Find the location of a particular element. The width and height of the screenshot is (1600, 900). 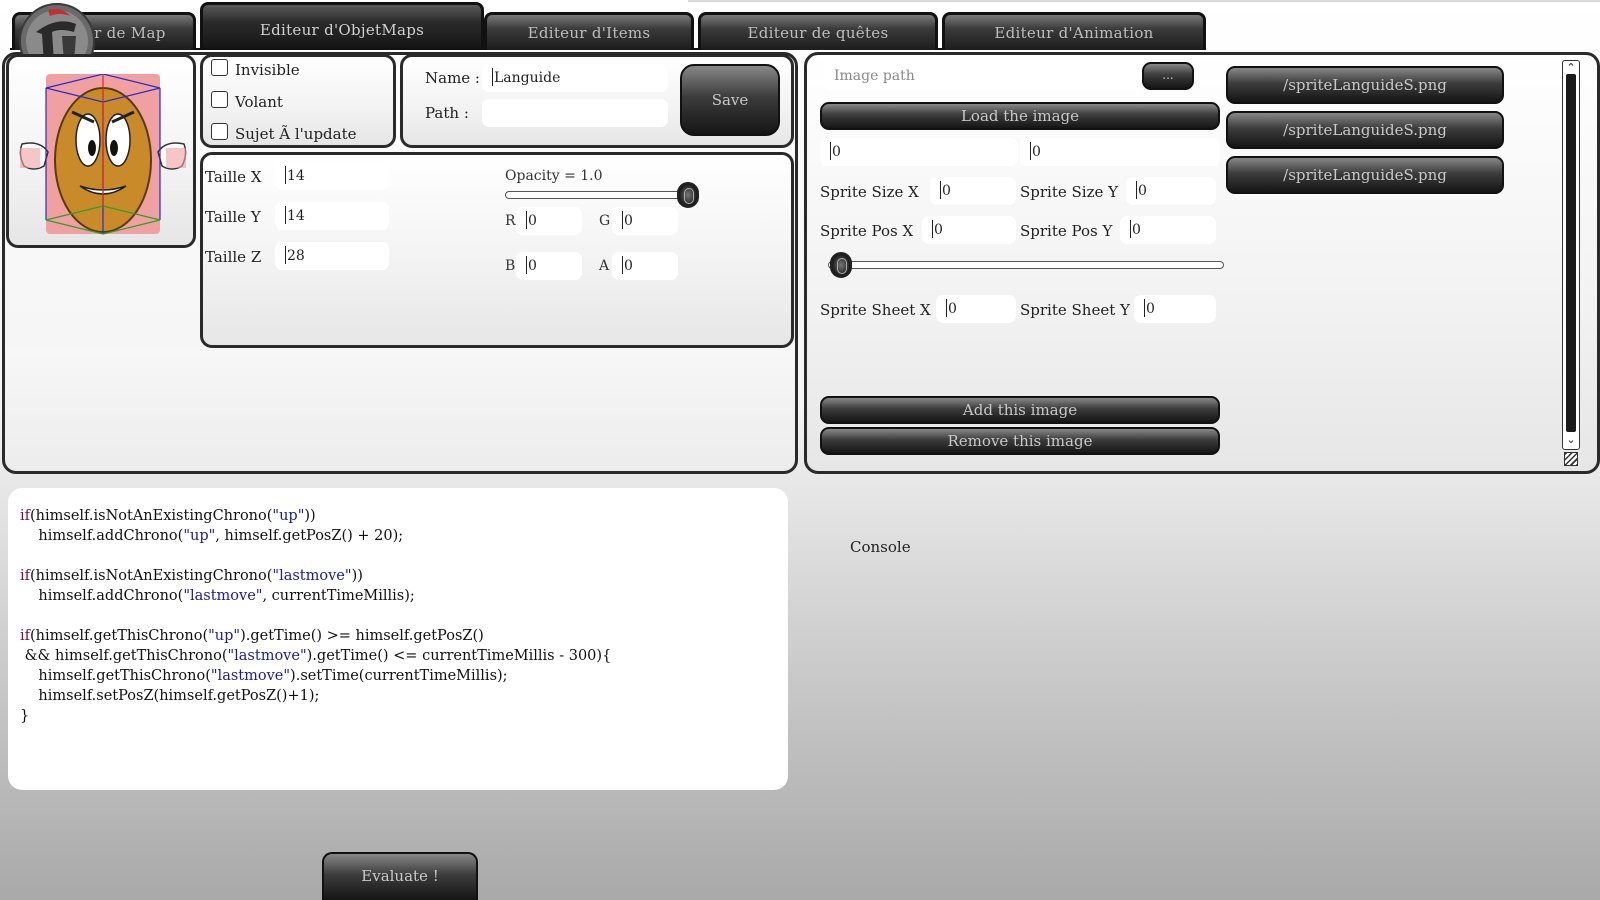

taille-z-label: Taille Z is located at coordinates (233, 257).